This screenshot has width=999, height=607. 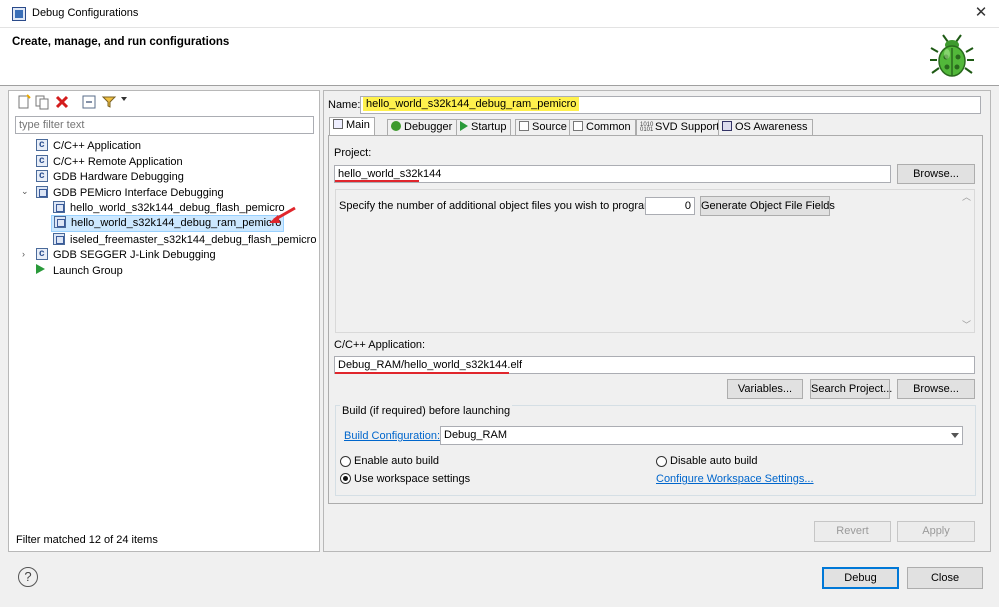 What do you see at coordinates (860, 578) in the screenshot?
I see `debug-button: Debug` at bounding box center [860, 578].